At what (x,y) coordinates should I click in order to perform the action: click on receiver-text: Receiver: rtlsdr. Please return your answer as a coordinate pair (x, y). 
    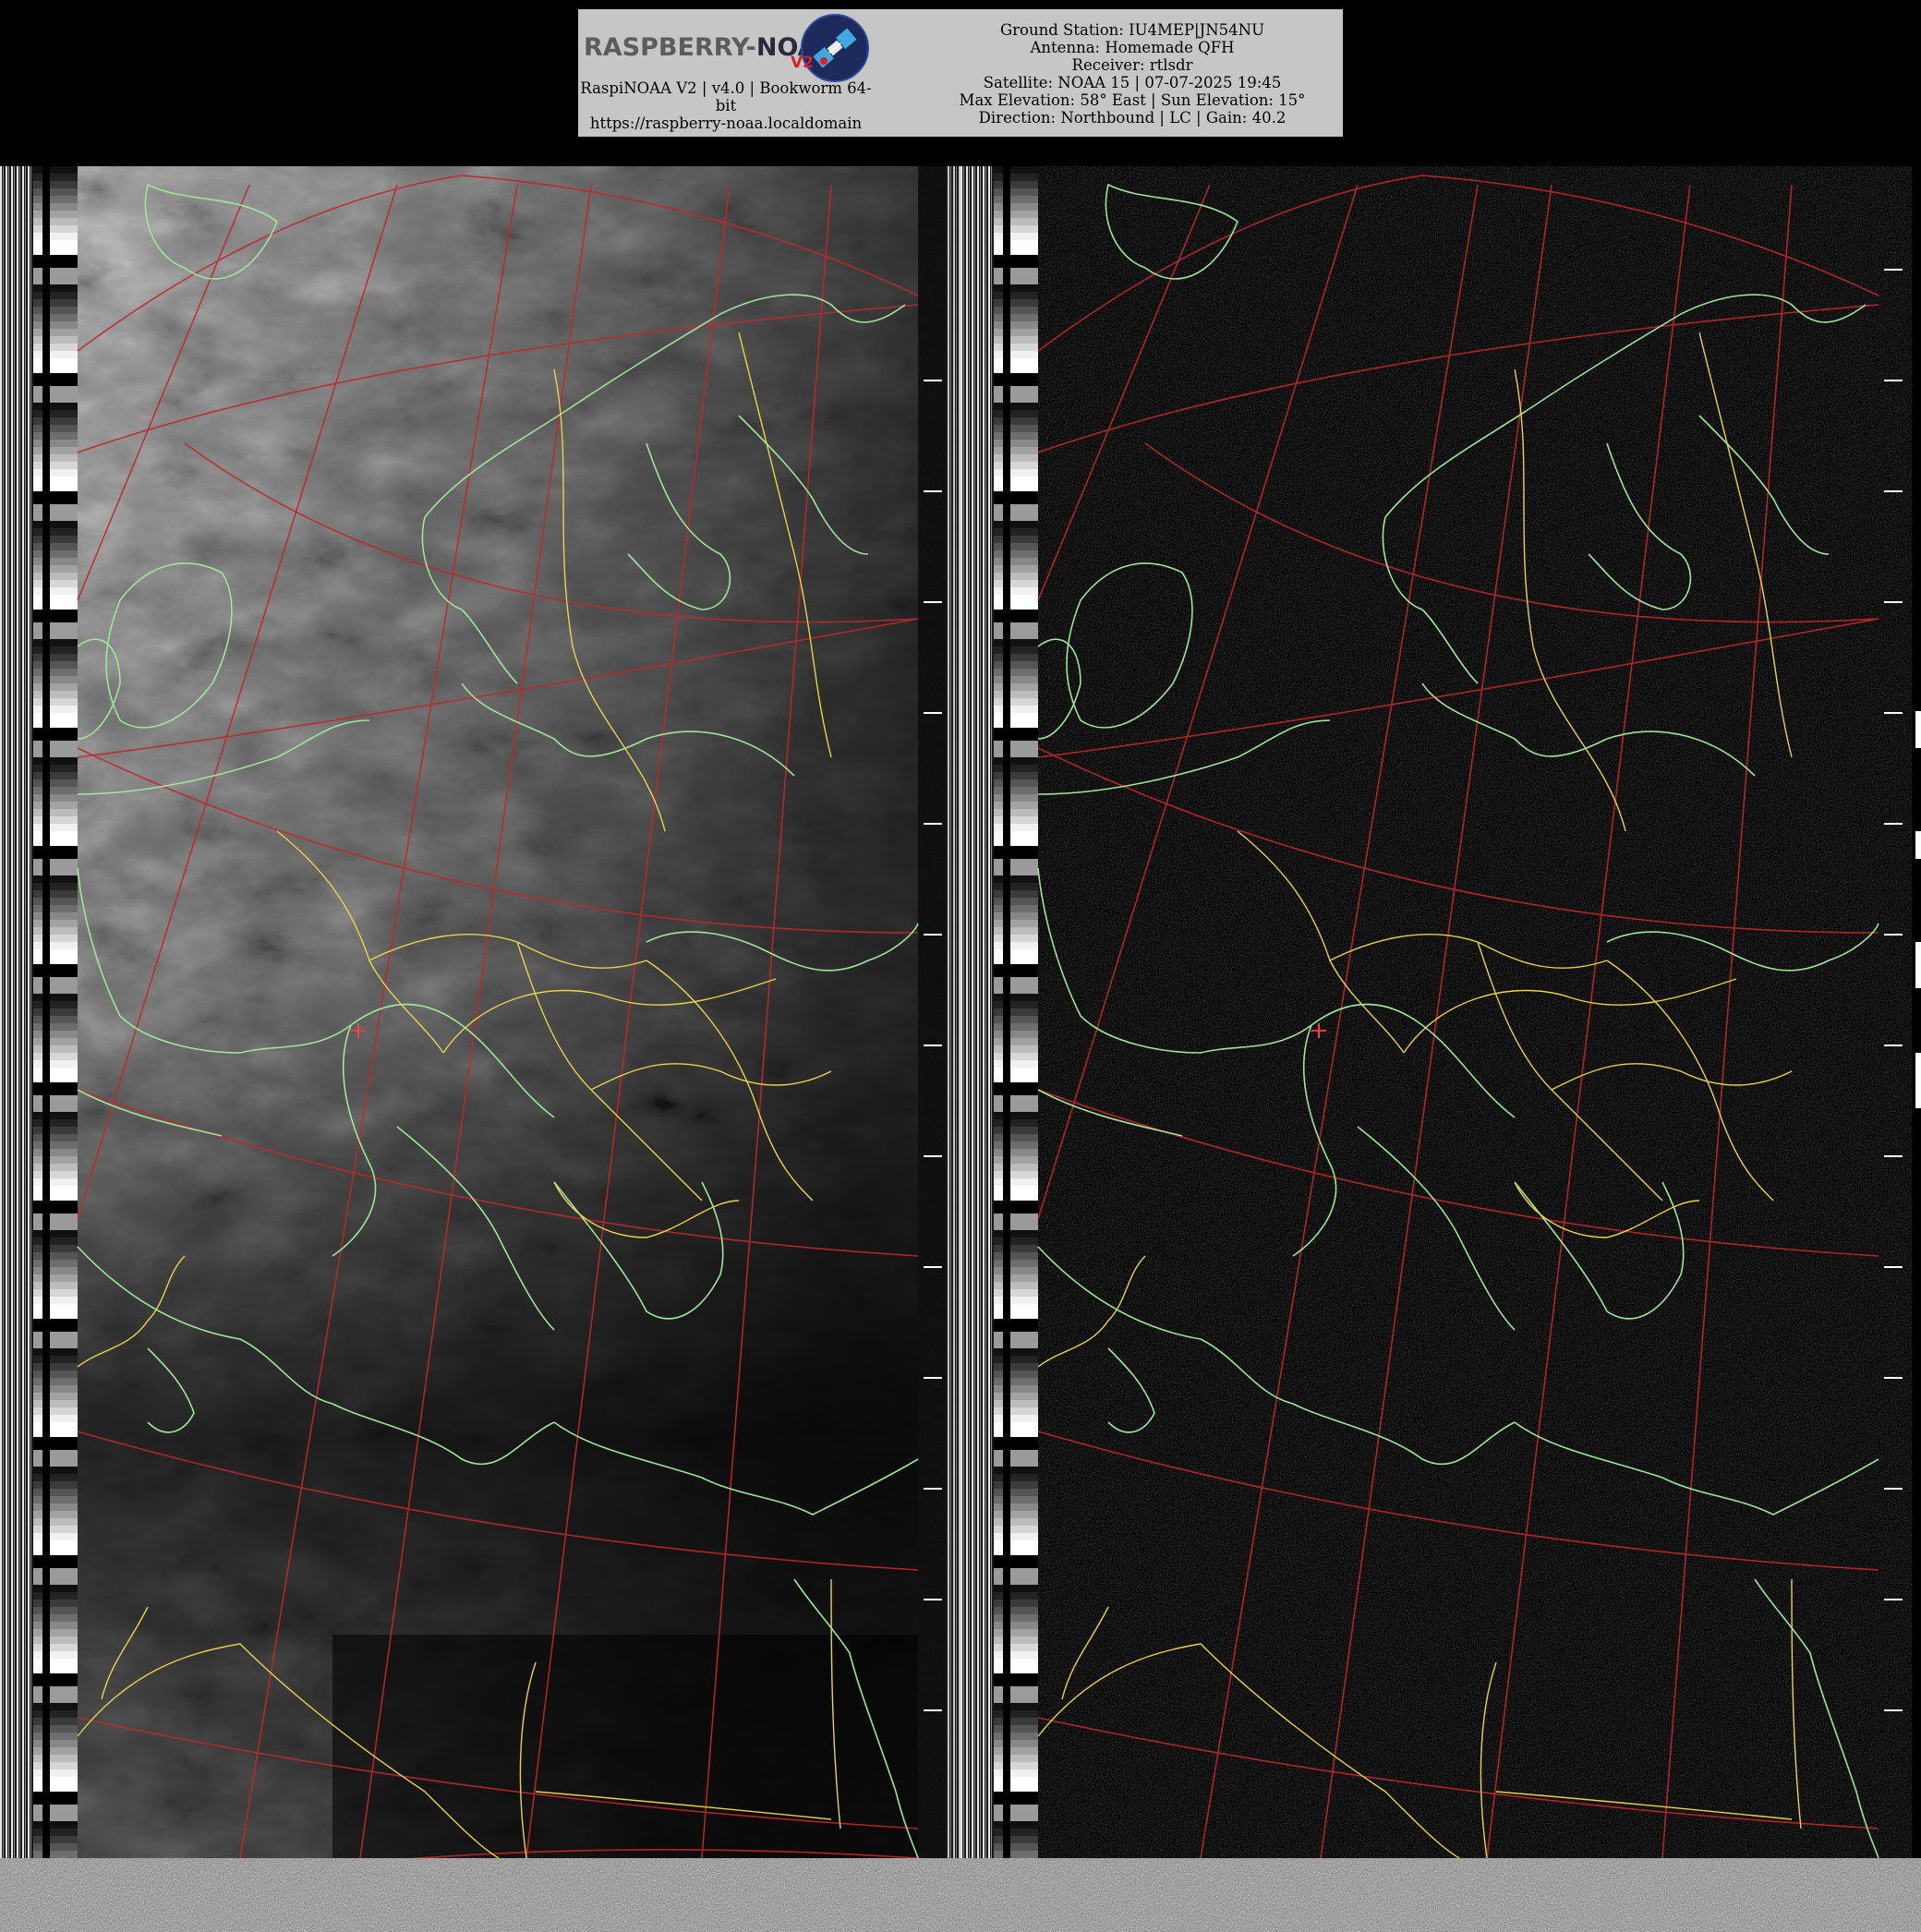
    Looking at the image, I should click on (1132, 65).